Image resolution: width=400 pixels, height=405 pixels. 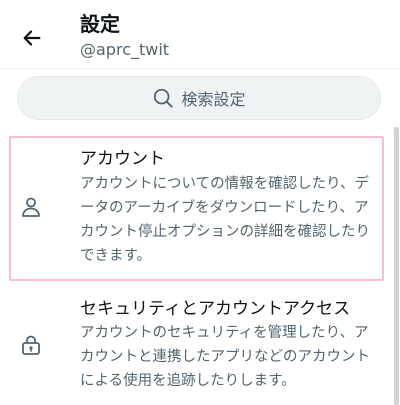 I want to click on arrow-left-icon, so click(x=32, y=38).